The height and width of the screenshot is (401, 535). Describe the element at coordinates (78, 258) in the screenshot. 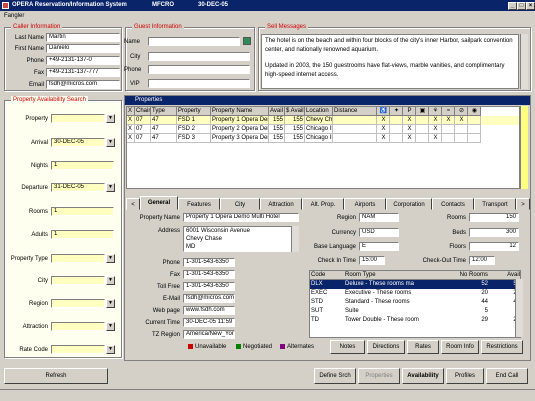

I see `property-type-field` at that location.